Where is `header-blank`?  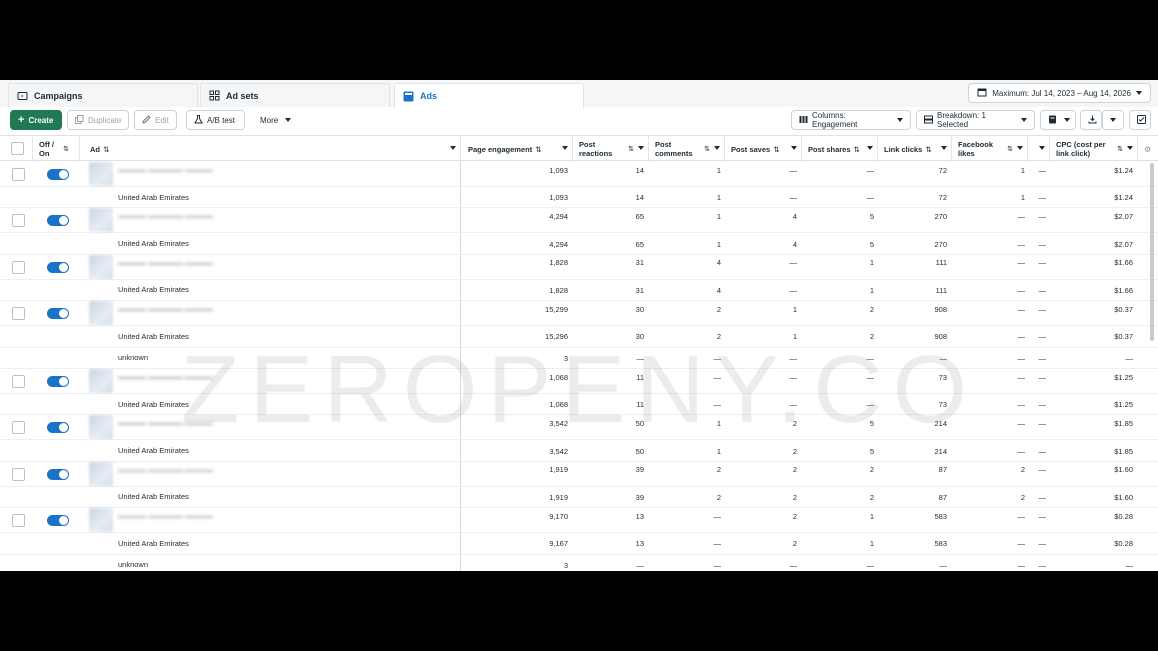 header-blank is located at coordinates (1039, 149).